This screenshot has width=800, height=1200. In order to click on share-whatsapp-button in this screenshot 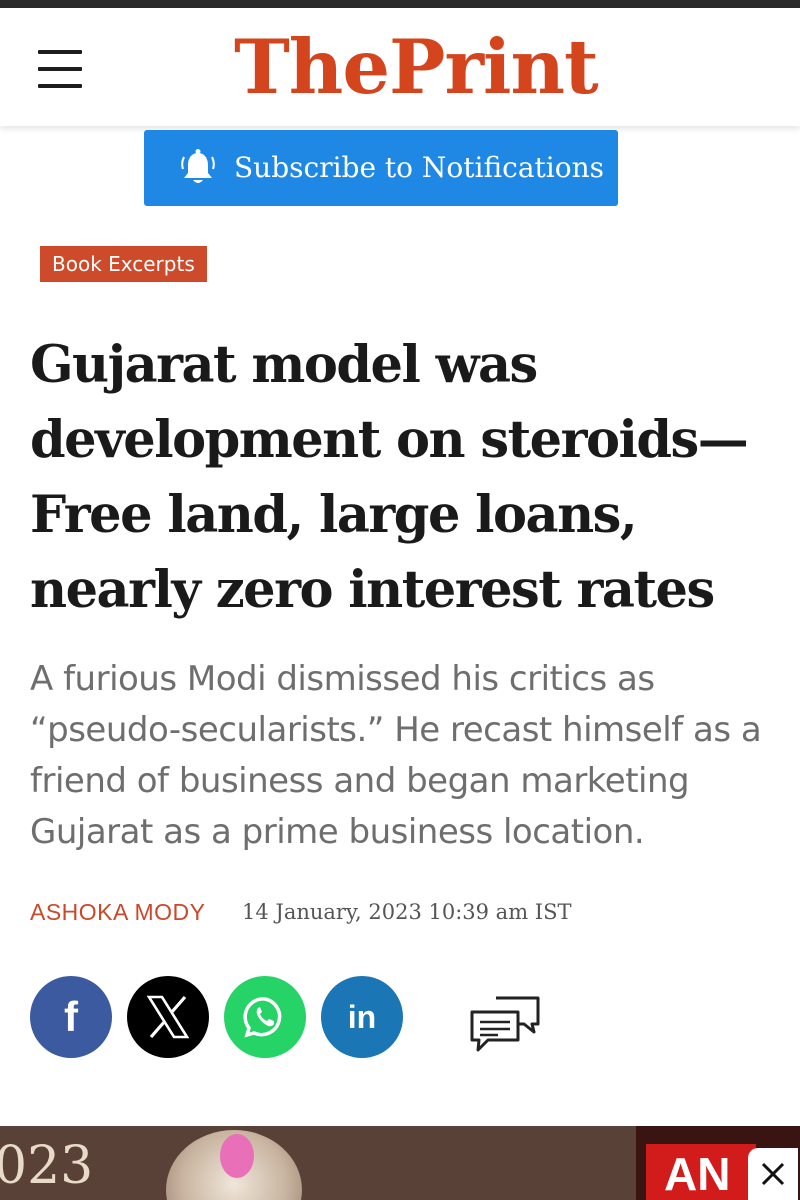, I will do `click(265, 1017)`.